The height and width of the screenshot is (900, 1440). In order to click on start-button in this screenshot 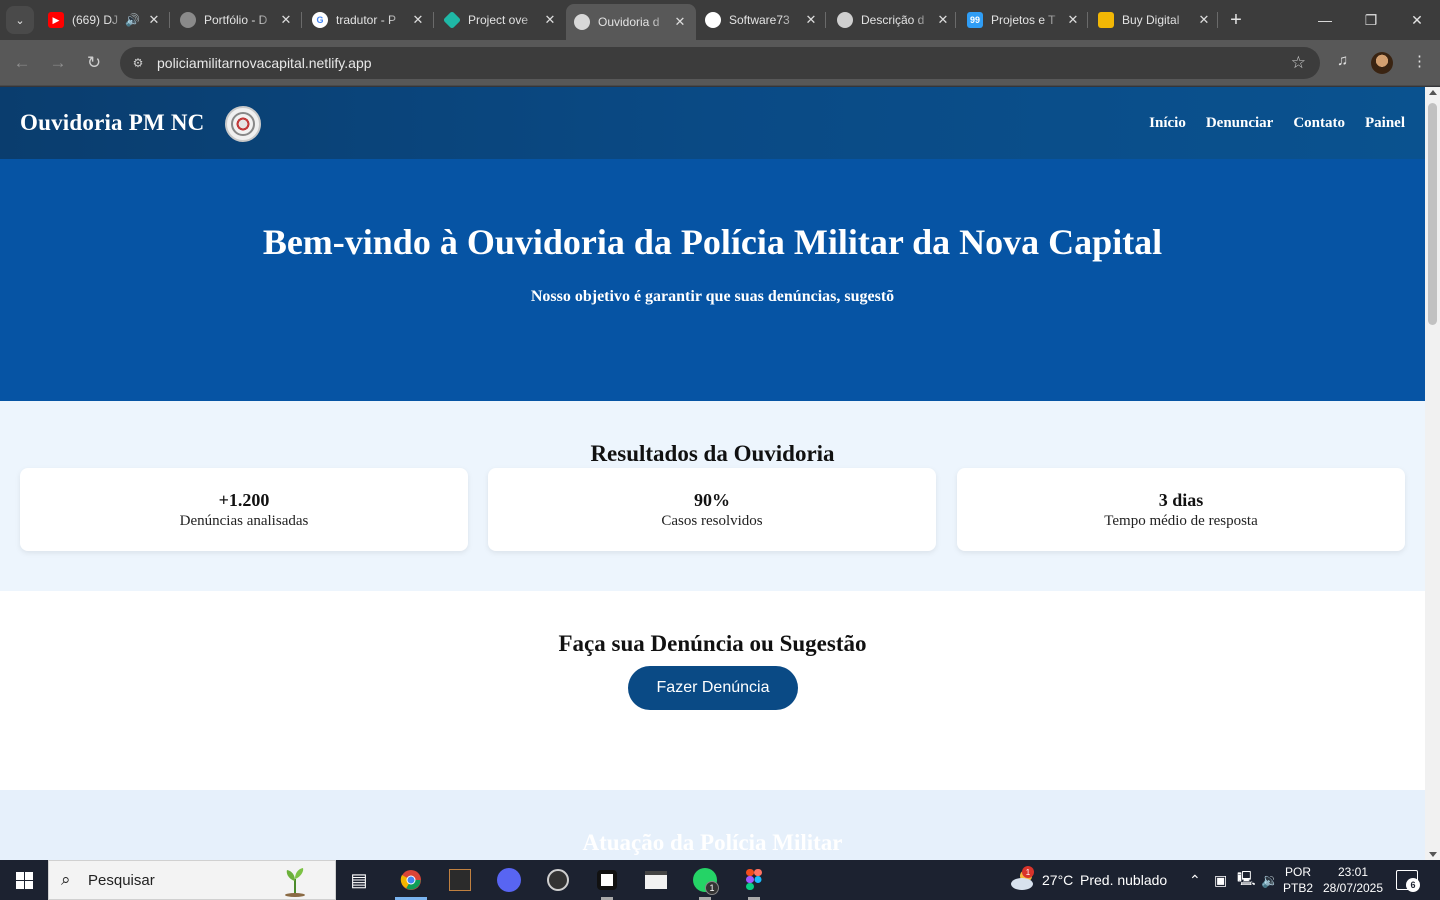, I will do `click(24, 880)`.